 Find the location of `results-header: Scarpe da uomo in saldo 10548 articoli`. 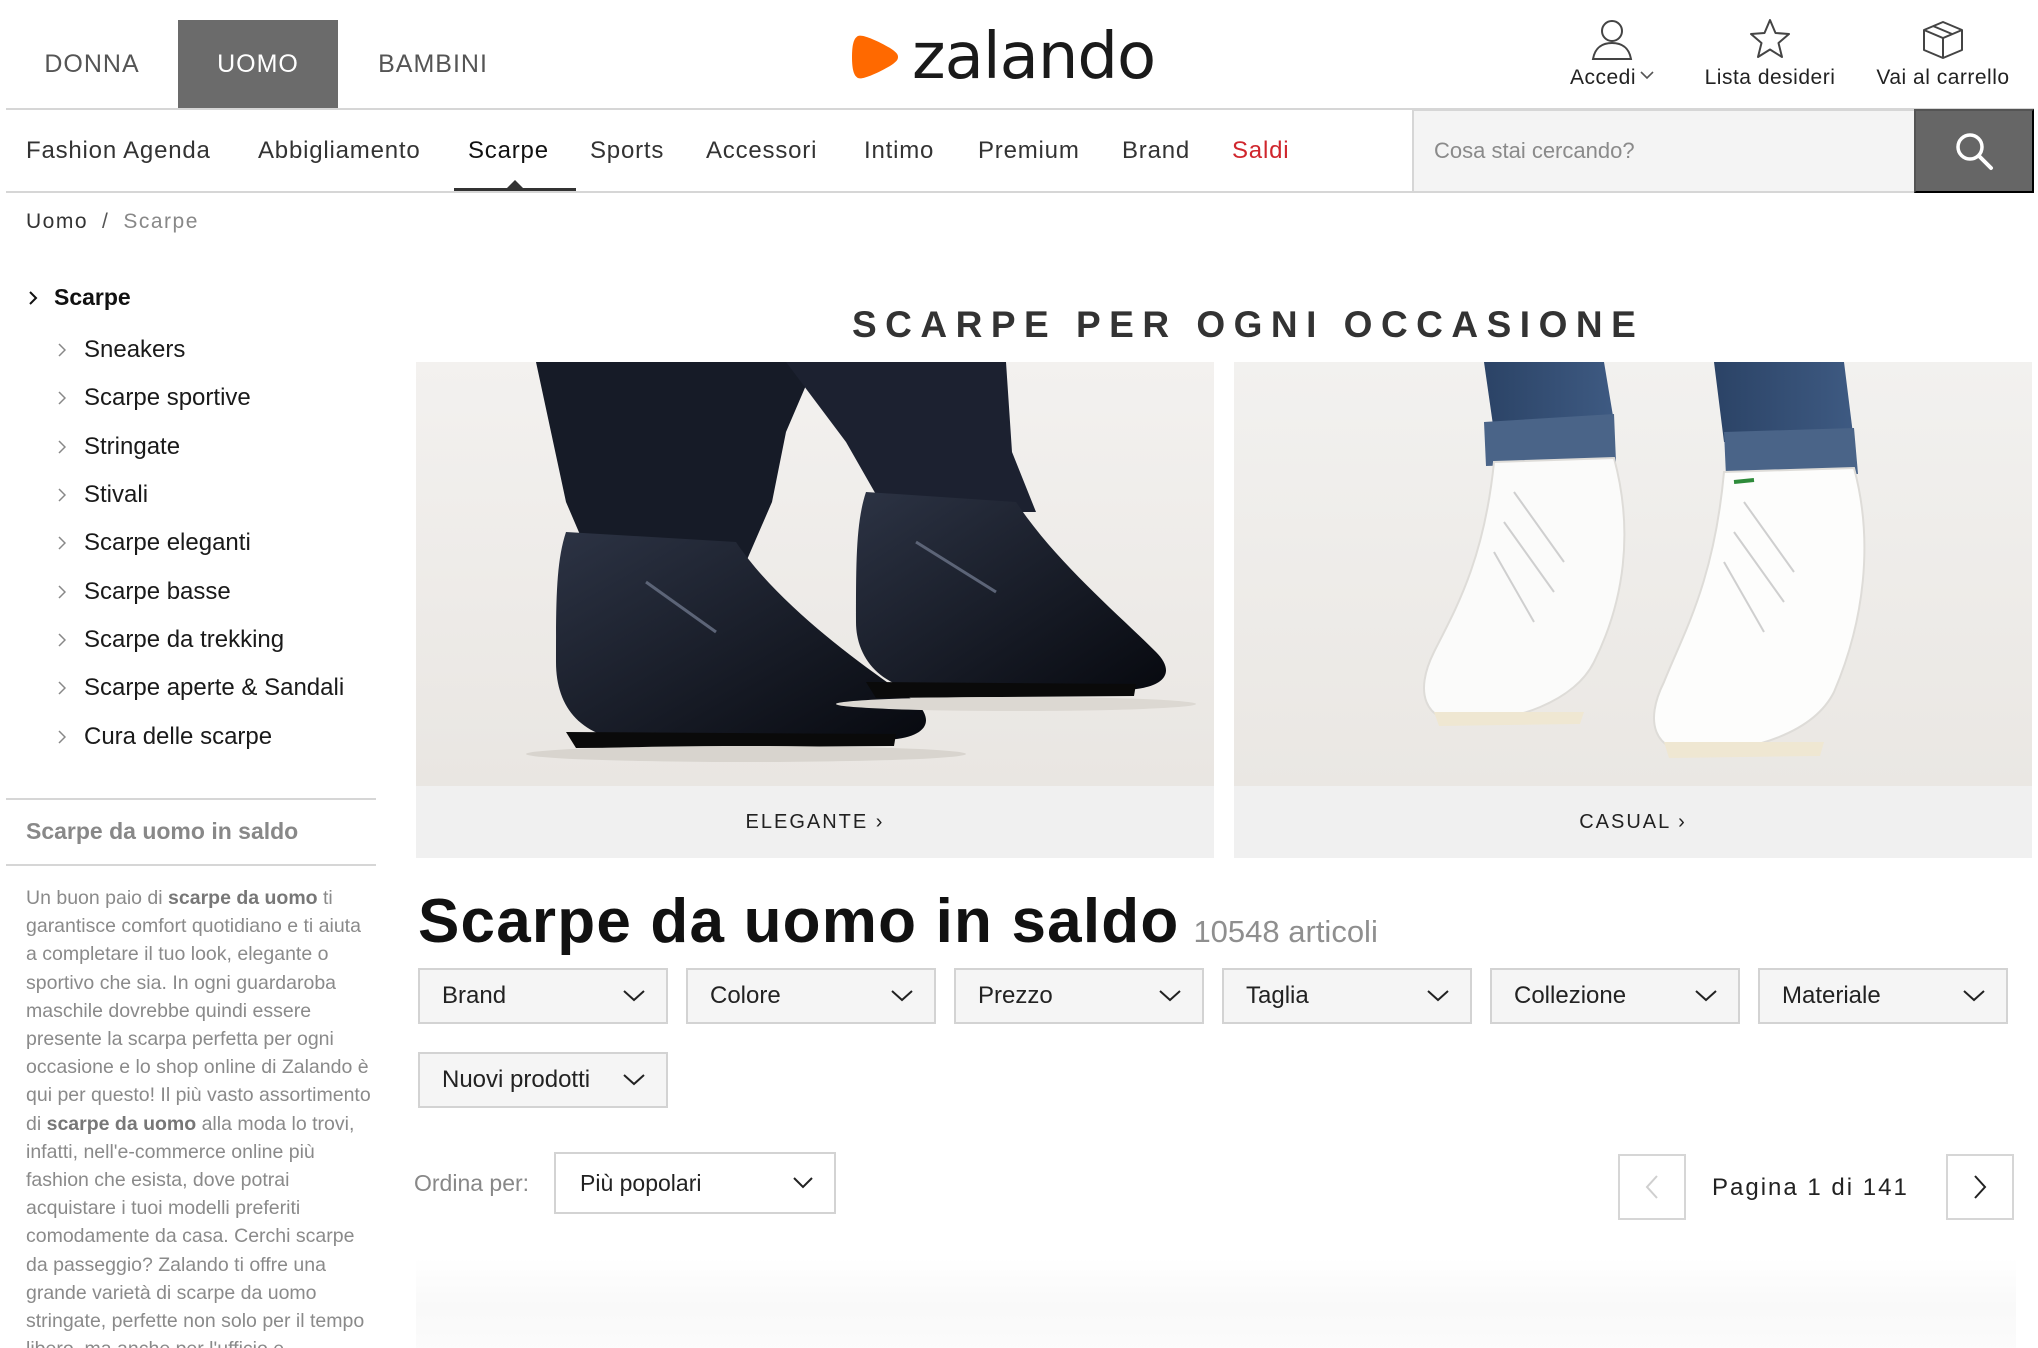

results-header: Scarpe da uomo in saldo 10548 articoli is located at coordinates (898, 921).